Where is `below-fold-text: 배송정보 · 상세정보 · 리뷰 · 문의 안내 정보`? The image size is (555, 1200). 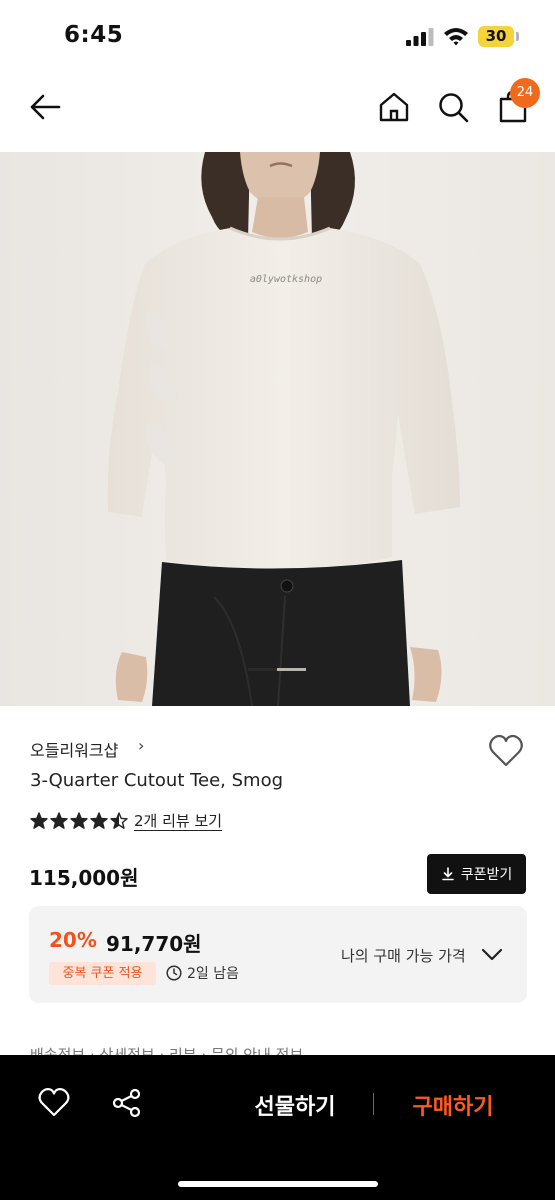 below-fold-text: 배송정보 · 상세정보 · 리뷰 · 문의 안내 정보 is located at coordinates (167, 1050).